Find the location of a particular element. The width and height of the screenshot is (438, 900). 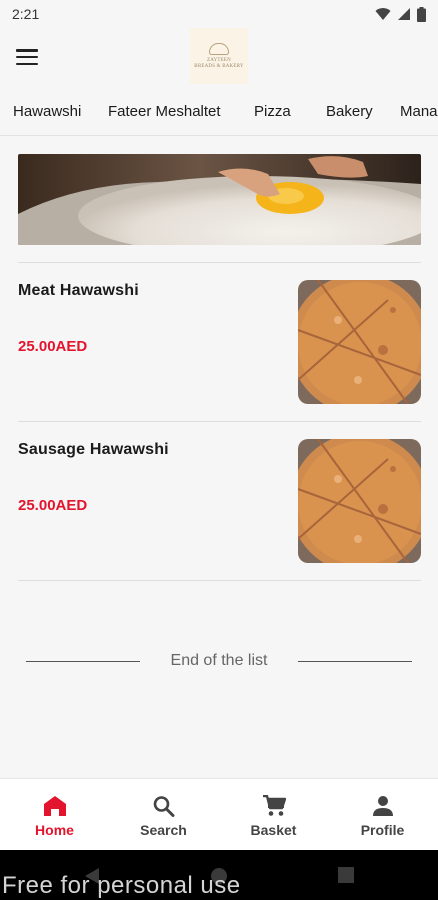

nav-search-label: Search is located at coordinates (163, 830).